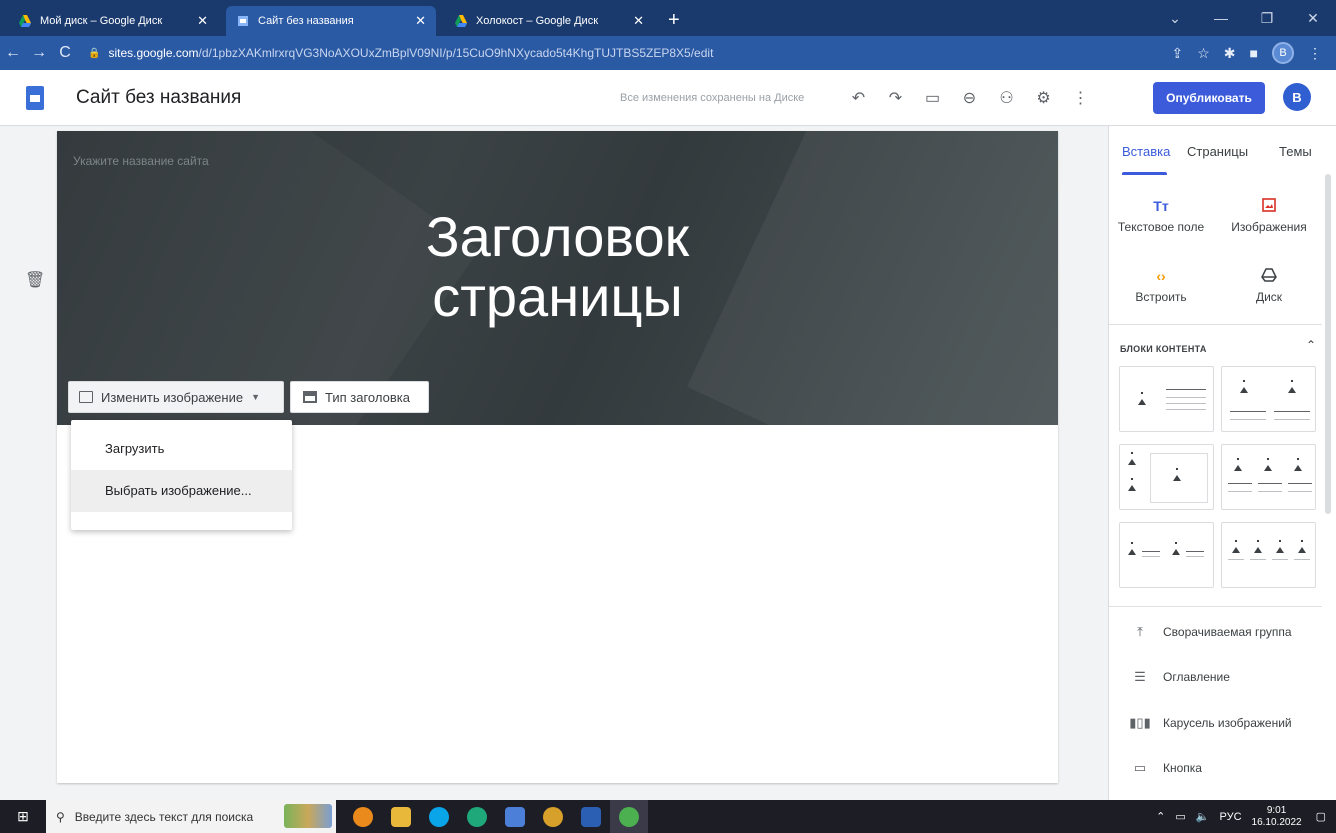 This screenshot has width=1336, height=833. What do you see at coordinates (1328, 344) in the screenshot?
I see `scrollbar-thumb` at bounding box center [1328, 344].